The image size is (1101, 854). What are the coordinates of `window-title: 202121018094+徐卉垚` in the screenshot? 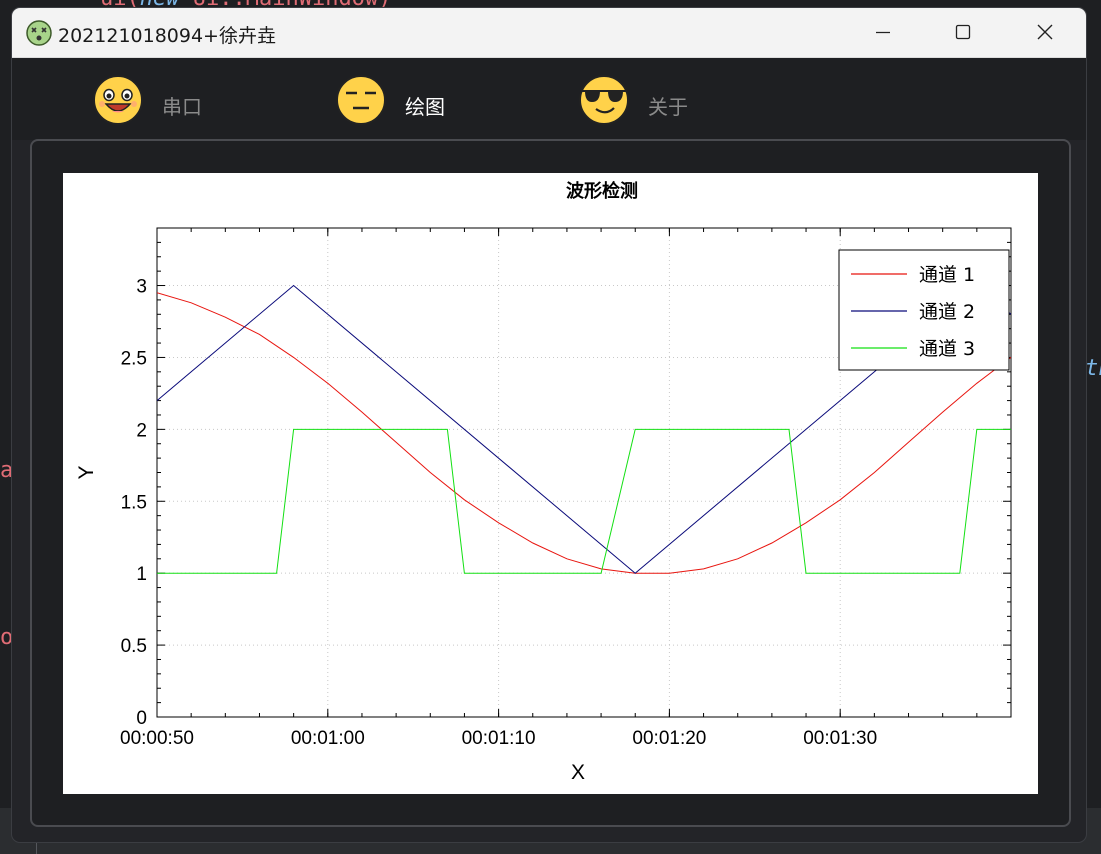 It's located at (167, 36).